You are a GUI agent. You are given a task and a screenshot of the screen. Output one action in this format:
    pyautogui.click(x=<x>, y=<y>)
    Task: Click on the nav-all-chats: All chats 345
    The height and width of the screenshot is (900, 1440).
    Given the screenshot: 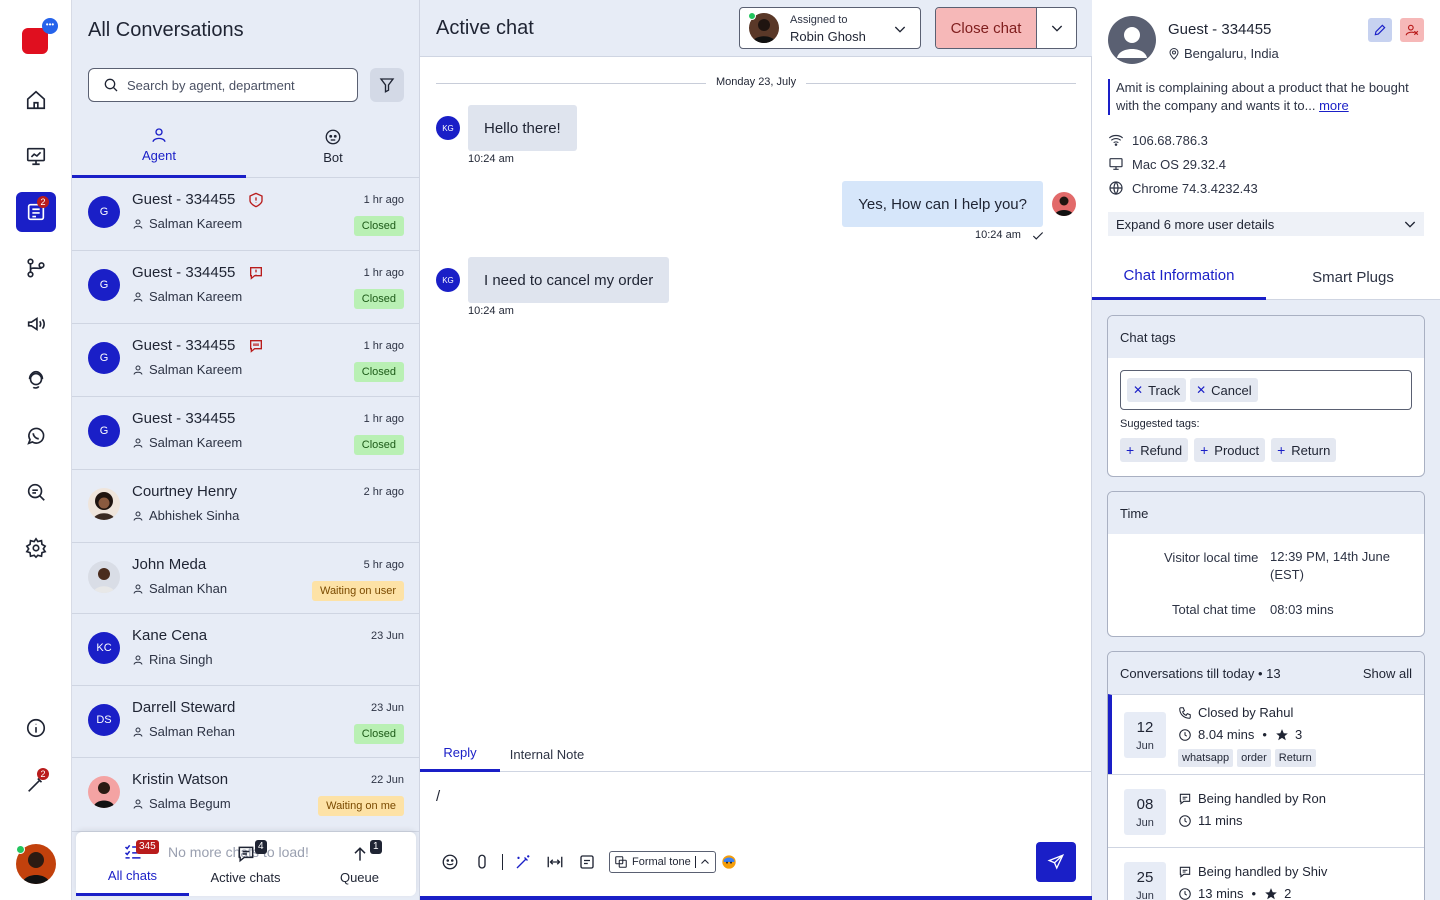 What is the action you would take?
    pyautogui.click(x=132, y=864)
    